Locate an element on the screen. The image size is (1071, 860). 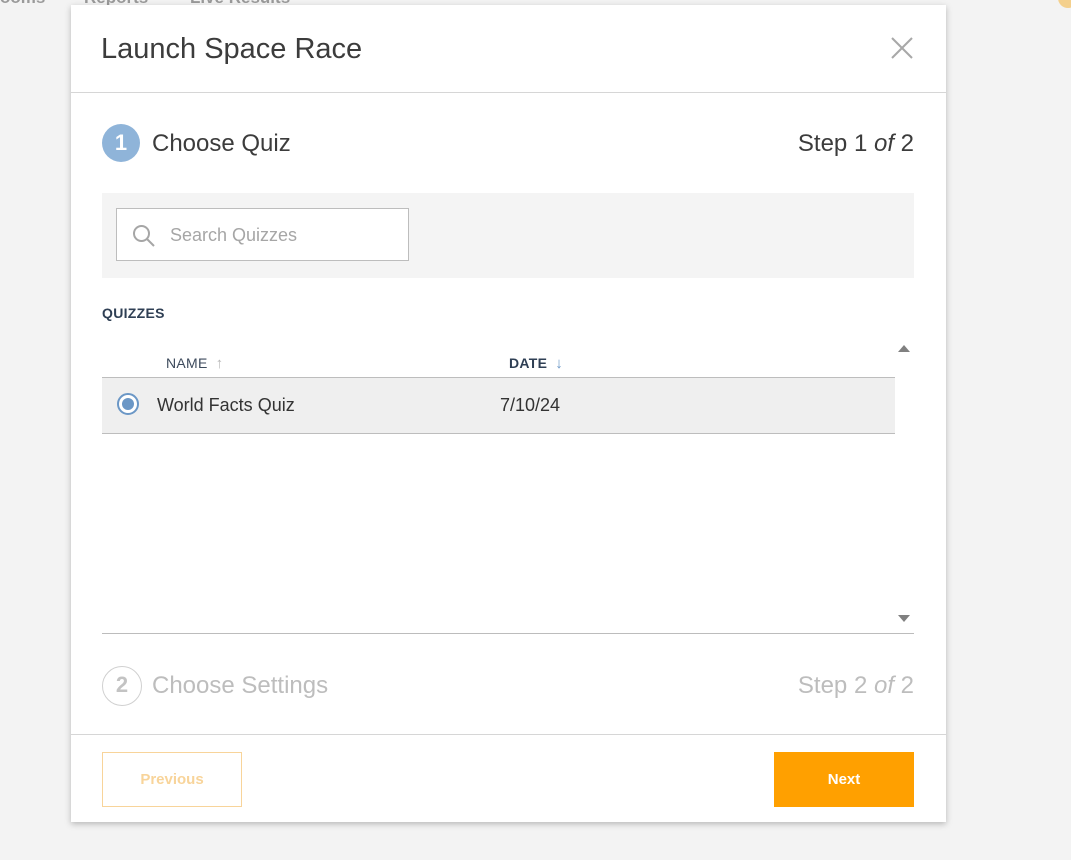
quiz-name: World Facts Quiz is located at coordinates (226, 405).